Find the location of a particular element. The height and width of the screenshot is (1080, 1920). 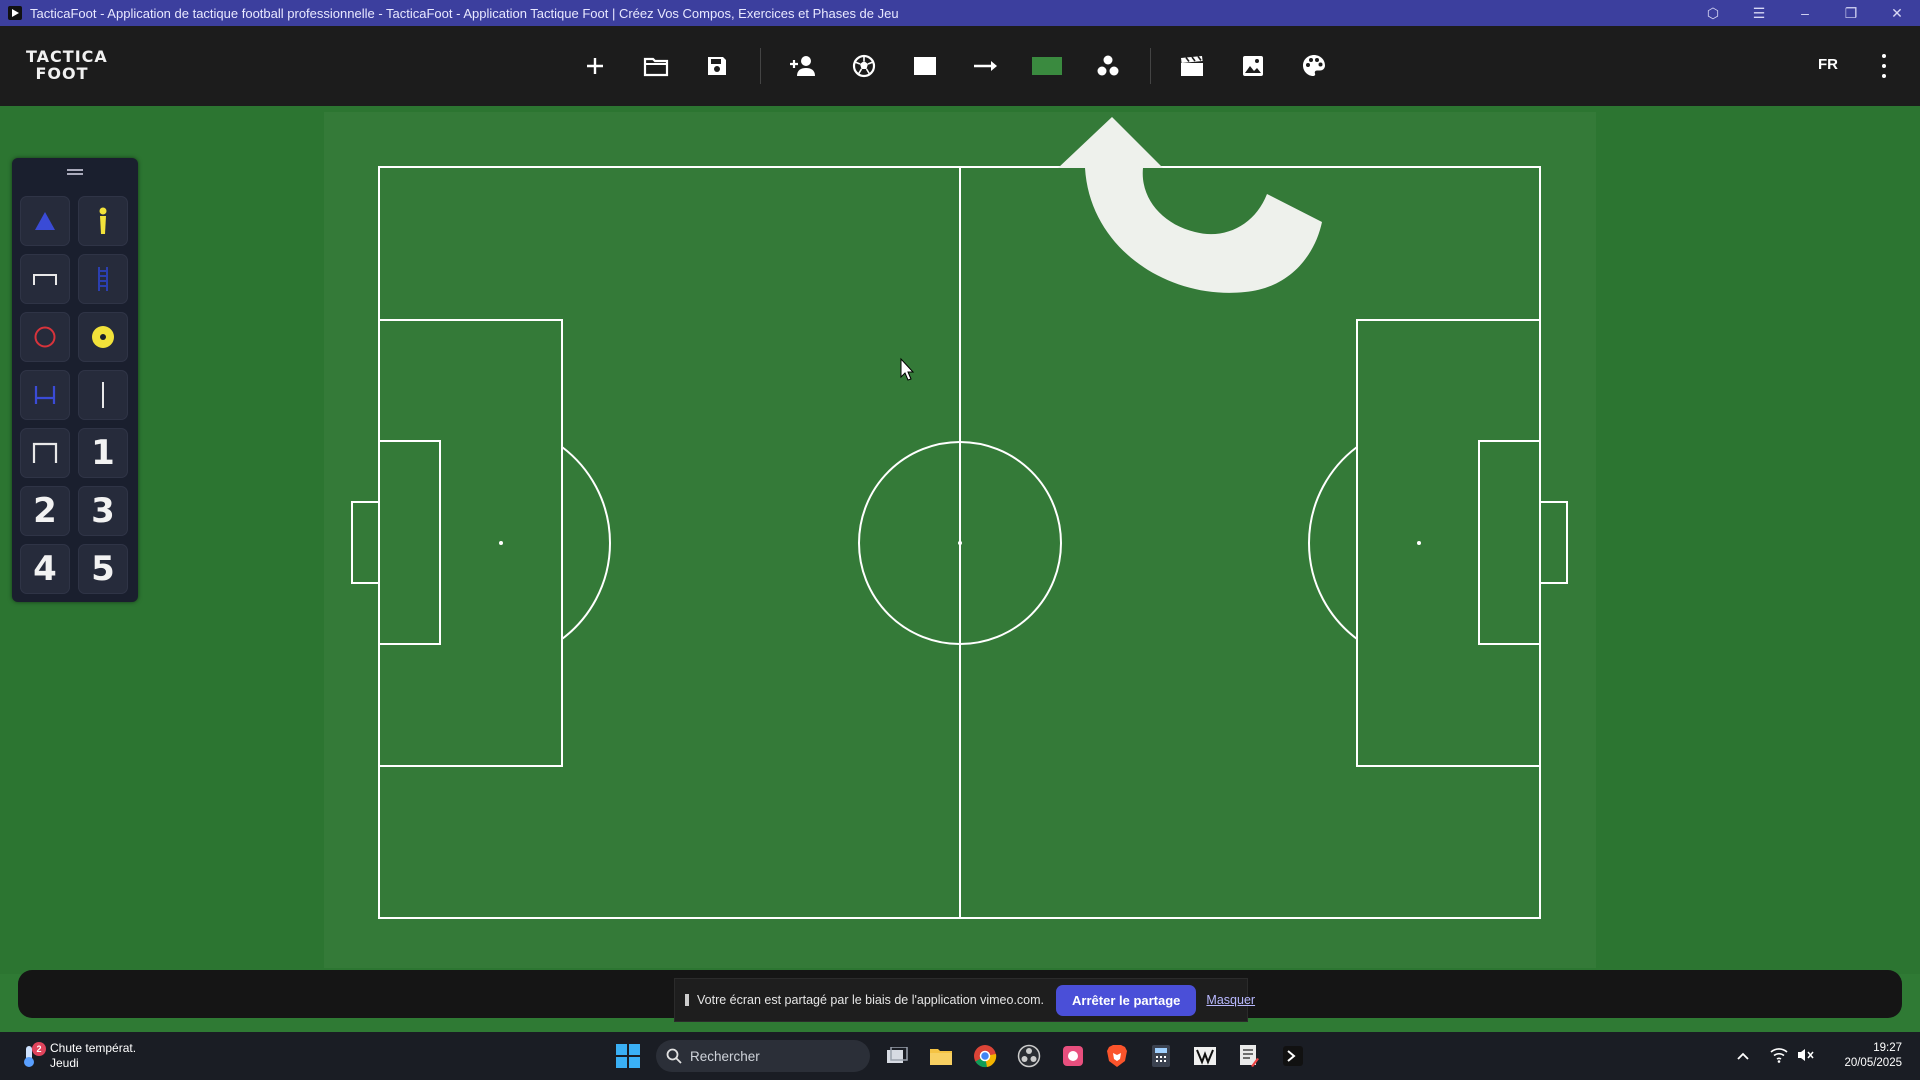

capcut-icon is located at coordinates (1205, 1056).